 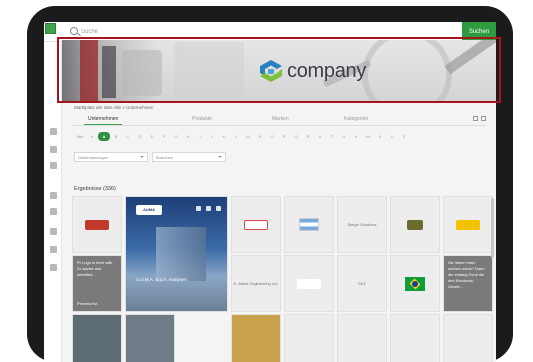 I want to click on sidebar-item-shop, so click(x=53, y=165).